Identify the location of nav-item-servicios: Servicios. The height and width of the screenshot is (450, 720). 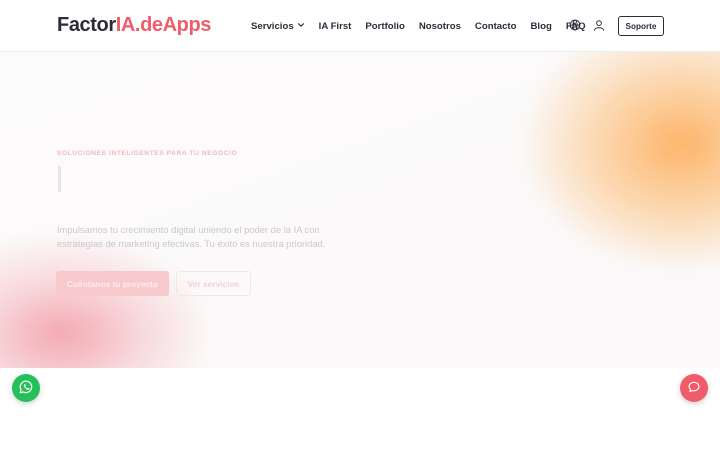
(278, 26).